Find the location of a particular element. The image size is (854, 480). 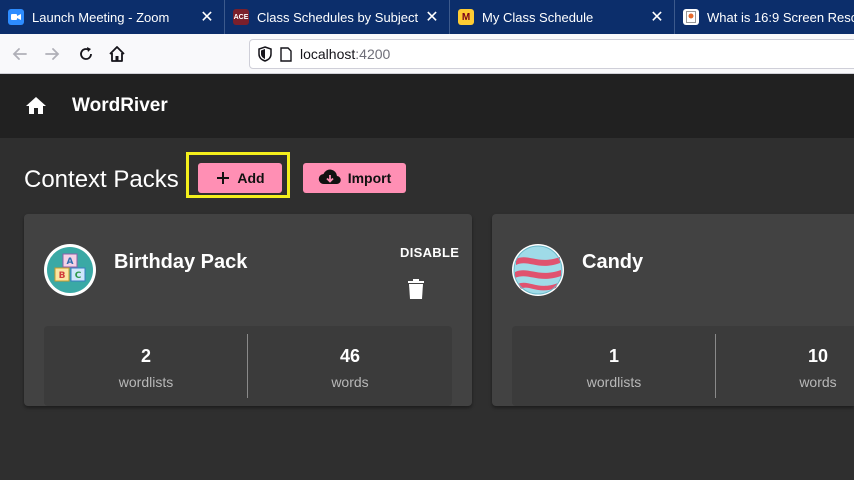

app-toolbar: WordRiver is located at coordinates (427, 106).